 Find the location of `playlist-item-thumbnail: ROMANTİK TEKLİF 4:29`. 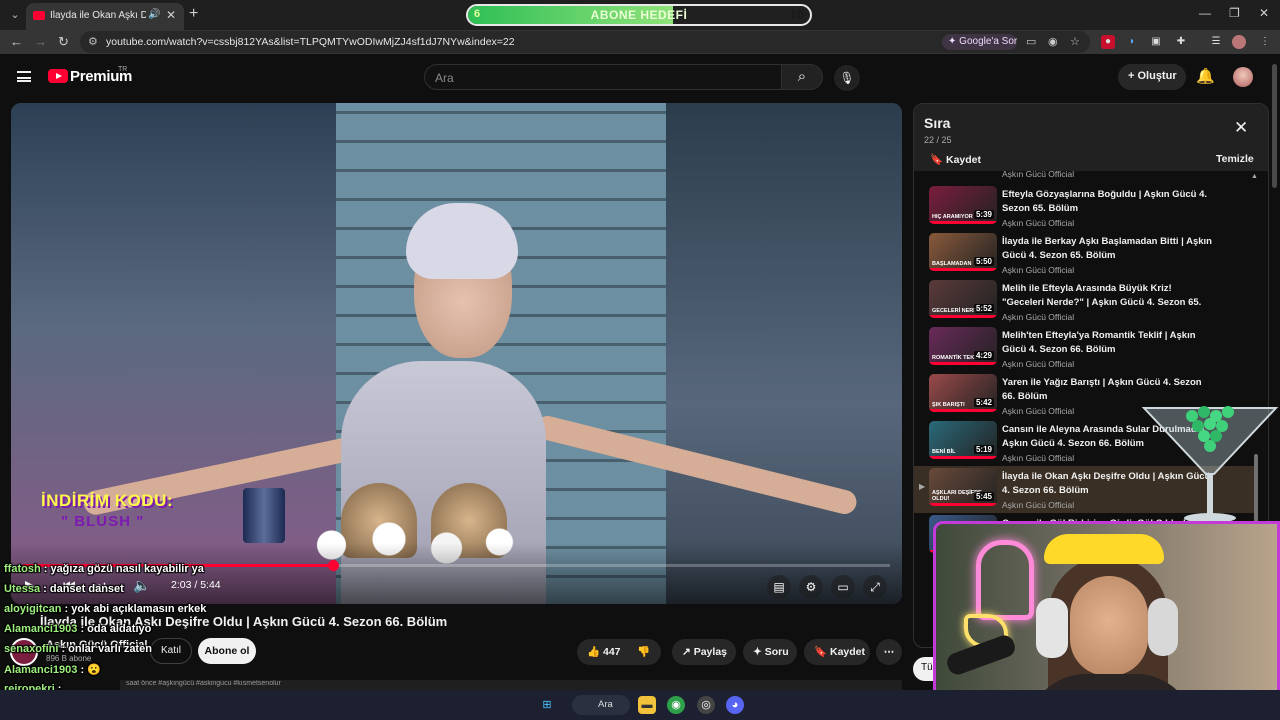

playlist-item-thumbnail: ROMANTİK TEKLİF 4:29 is located at coordinates (963, 346).